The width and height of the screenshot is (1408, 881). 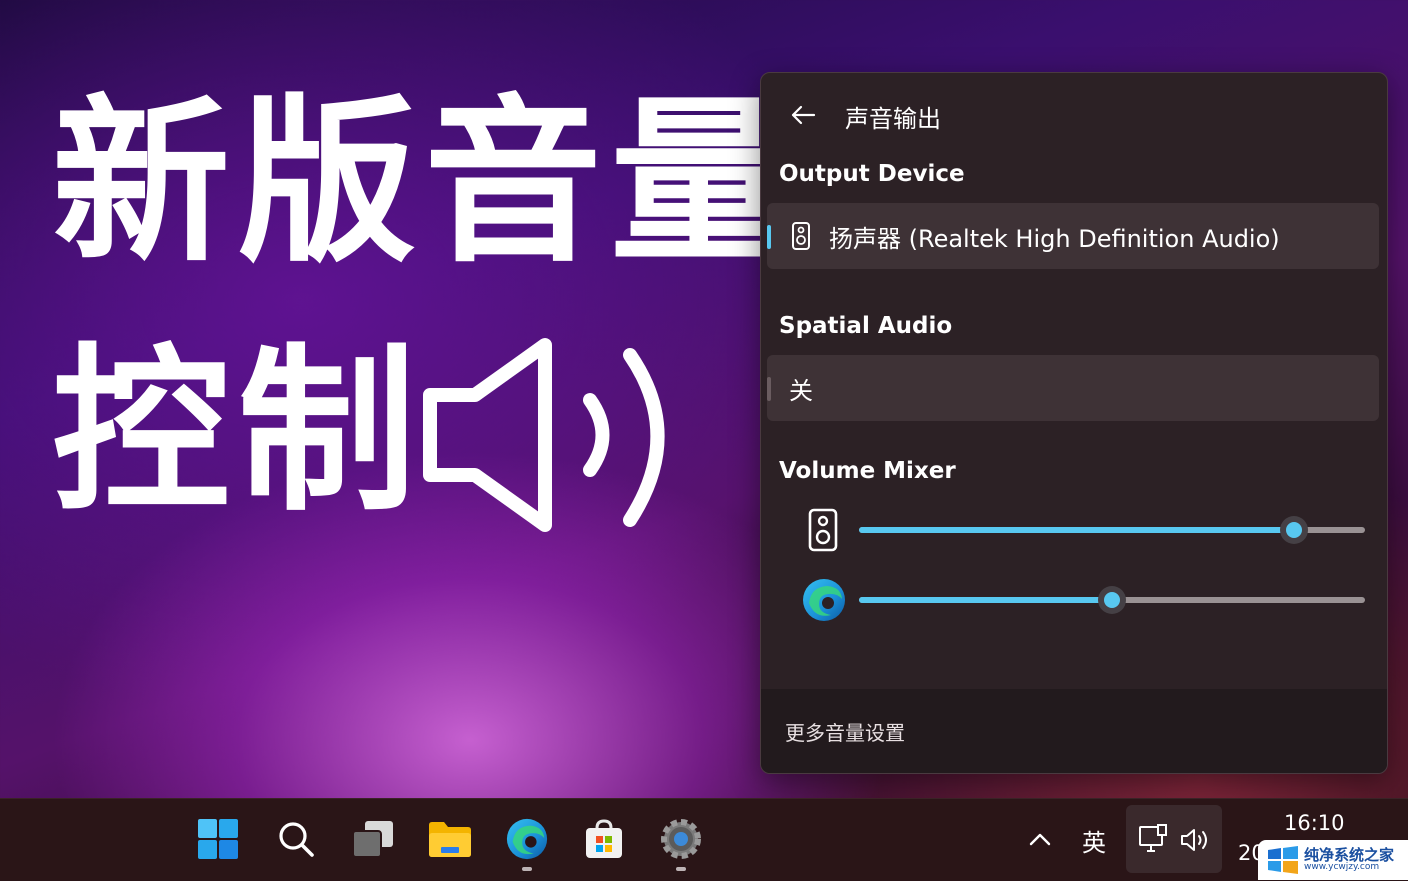 What do you see at coordinates (1054, 239) in the screenshot?
I see `output-device-label: 扬声器 (Realtek High Definition Audio)` at bounding box center [1054, 239].